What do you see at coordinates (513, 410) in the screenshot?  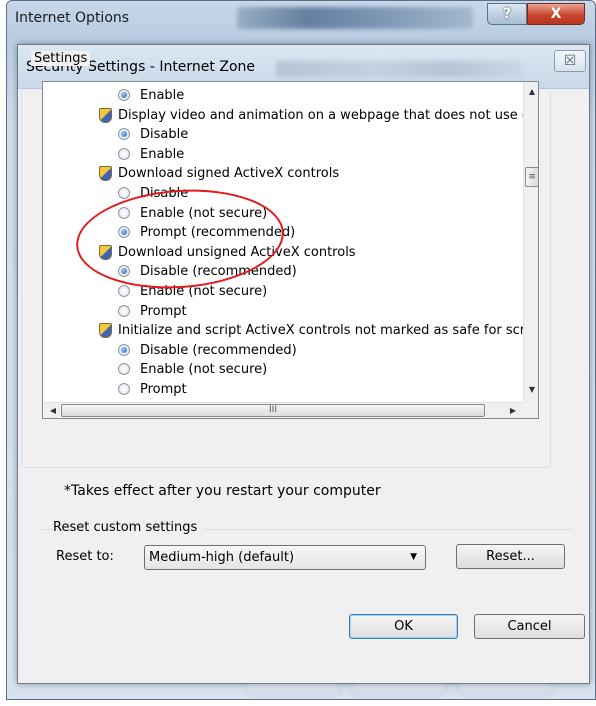 I see `scroll-right-arrow-icon: ▶` at bounding box center [513, 410].